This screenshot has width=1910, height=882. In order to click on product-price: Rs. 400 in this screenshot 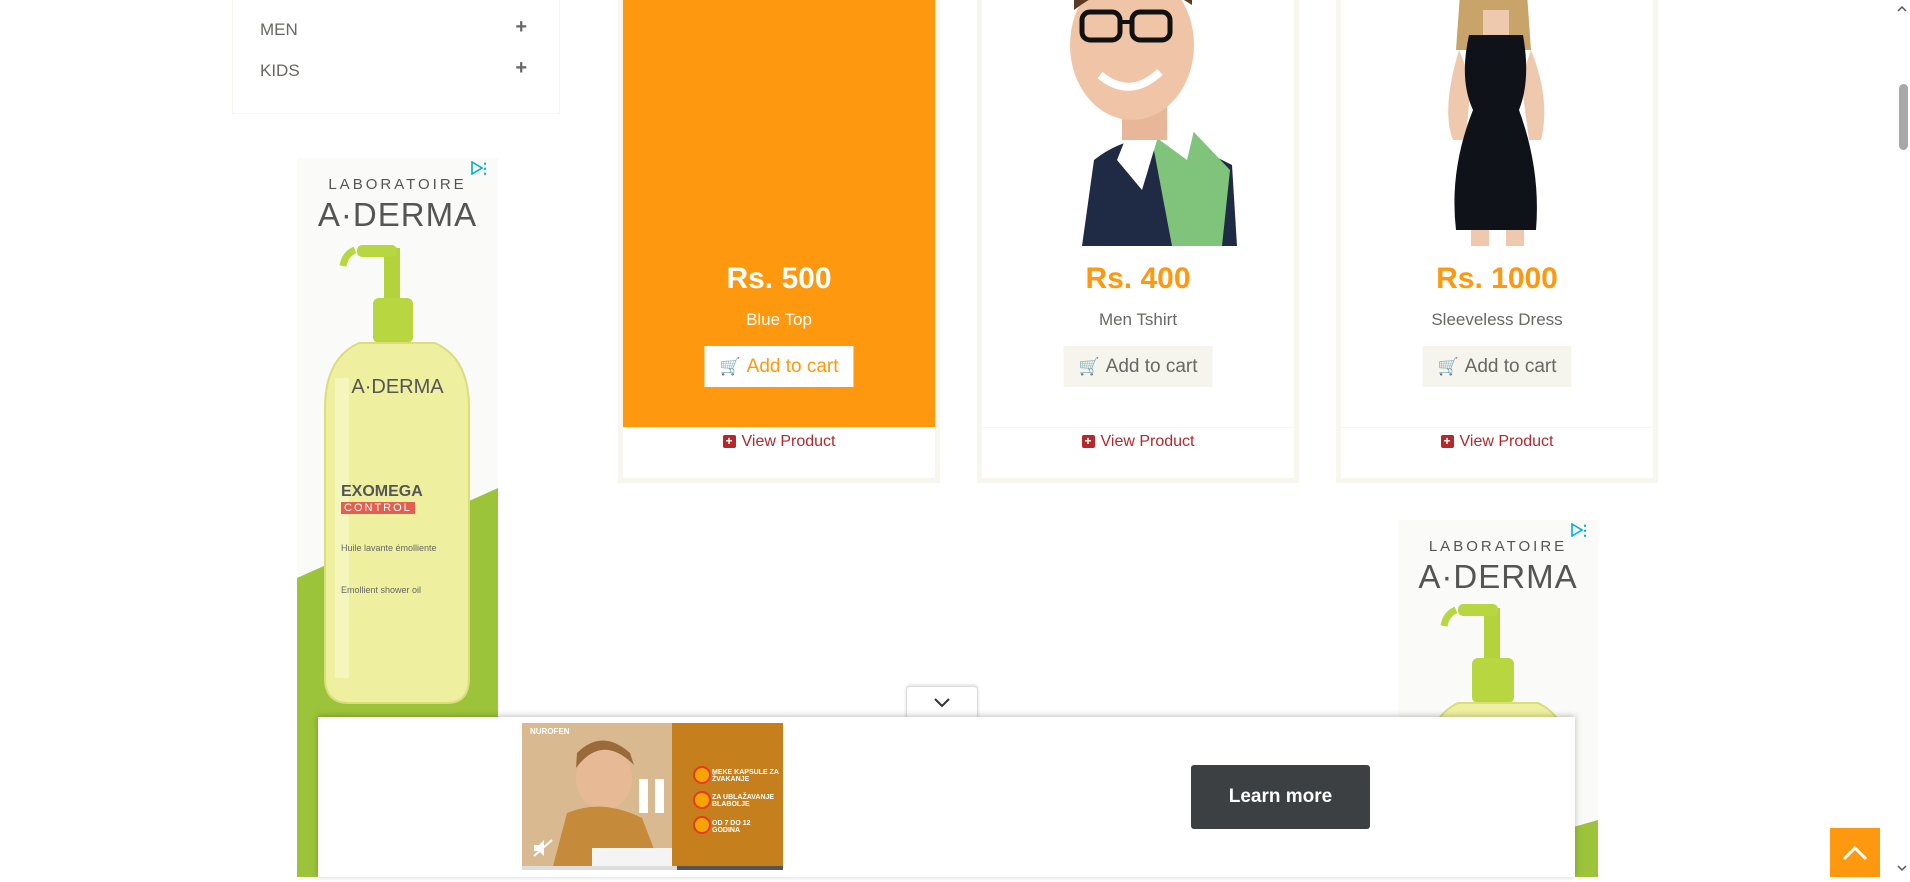, I will do `click(1138, 278)`.